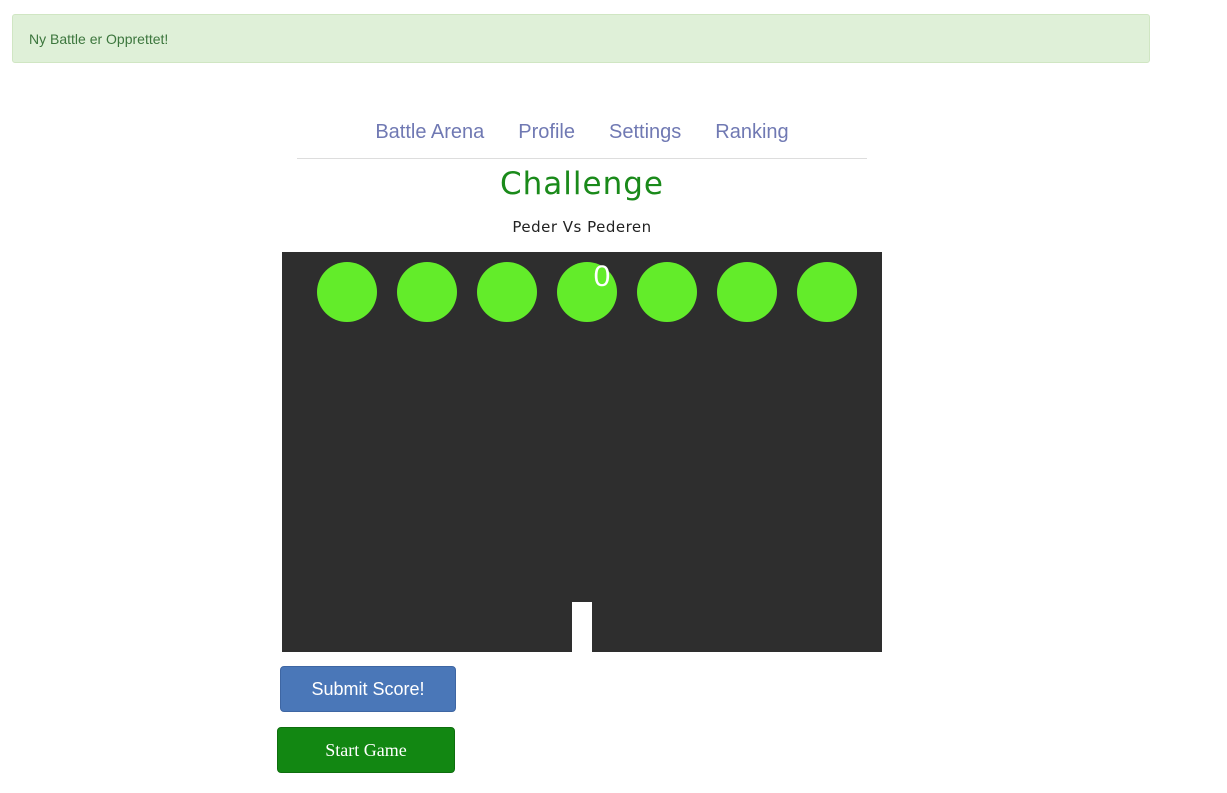 This screenshot has width=1227, height=793. What do you see at coordinates (602, 276) in the screenshot?
I see `score-display: 0` at bounding box center [602, 276].